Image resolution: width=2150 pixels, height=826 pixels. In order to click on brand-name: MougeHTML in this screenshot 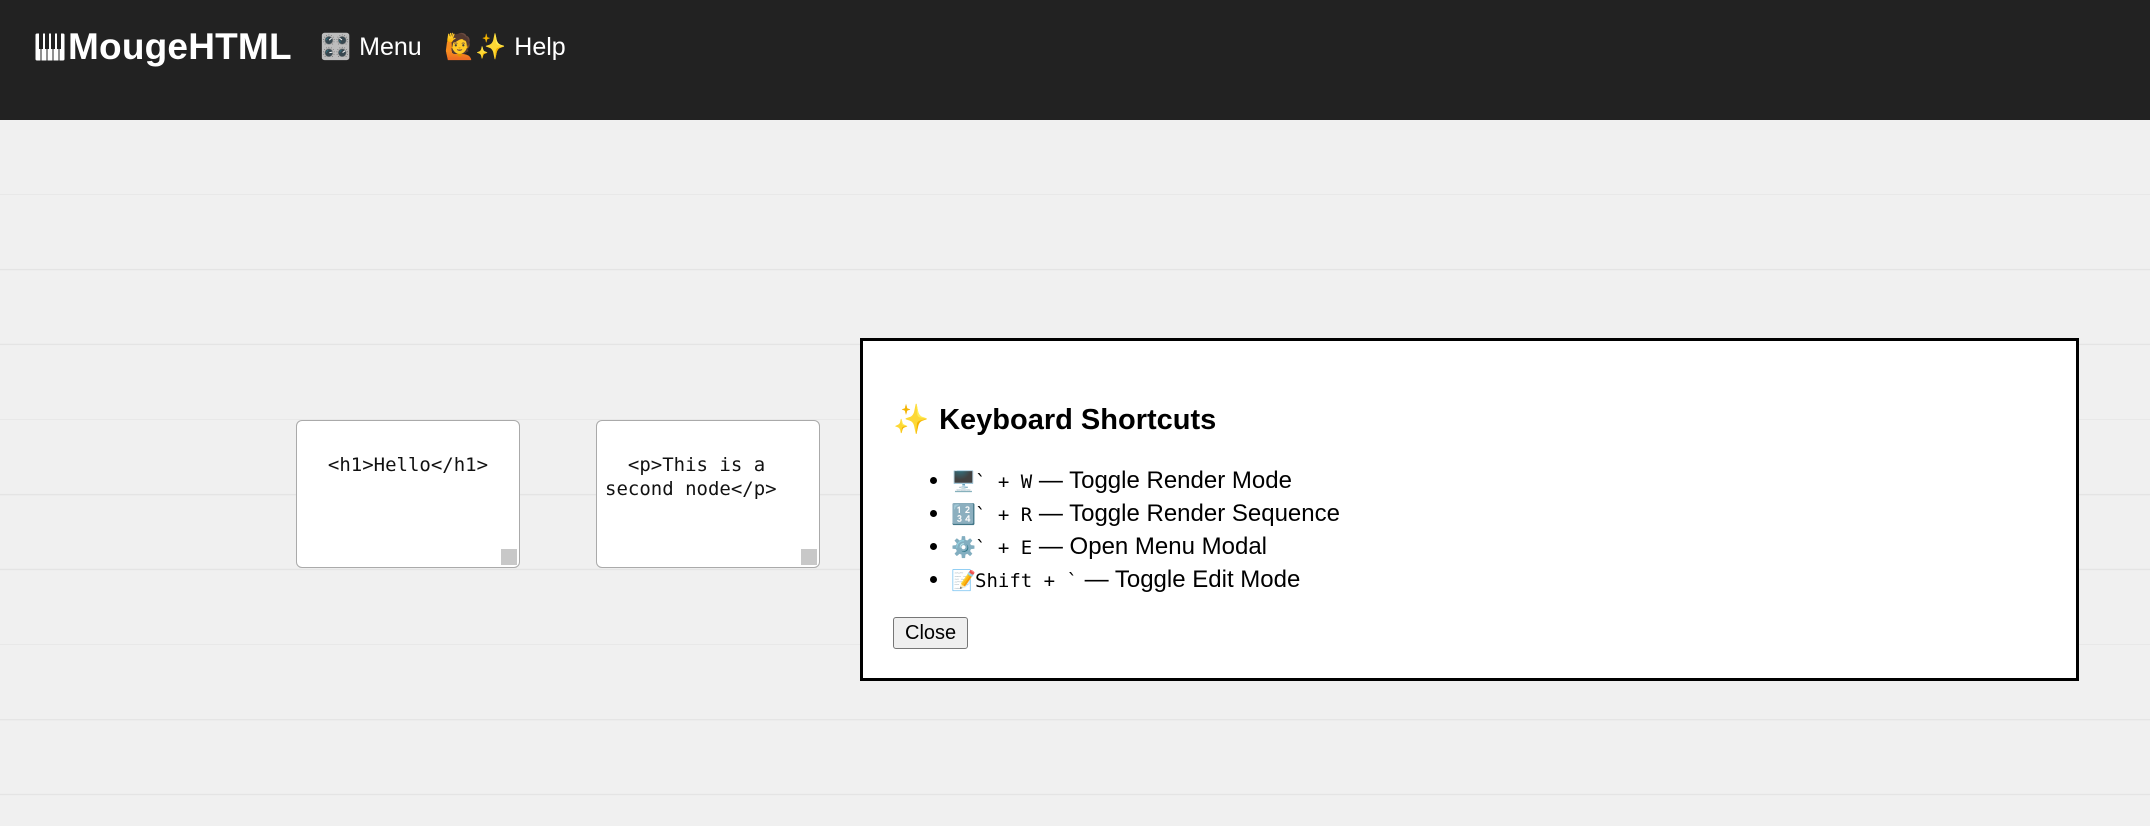, I will do `click(180, 46)`.